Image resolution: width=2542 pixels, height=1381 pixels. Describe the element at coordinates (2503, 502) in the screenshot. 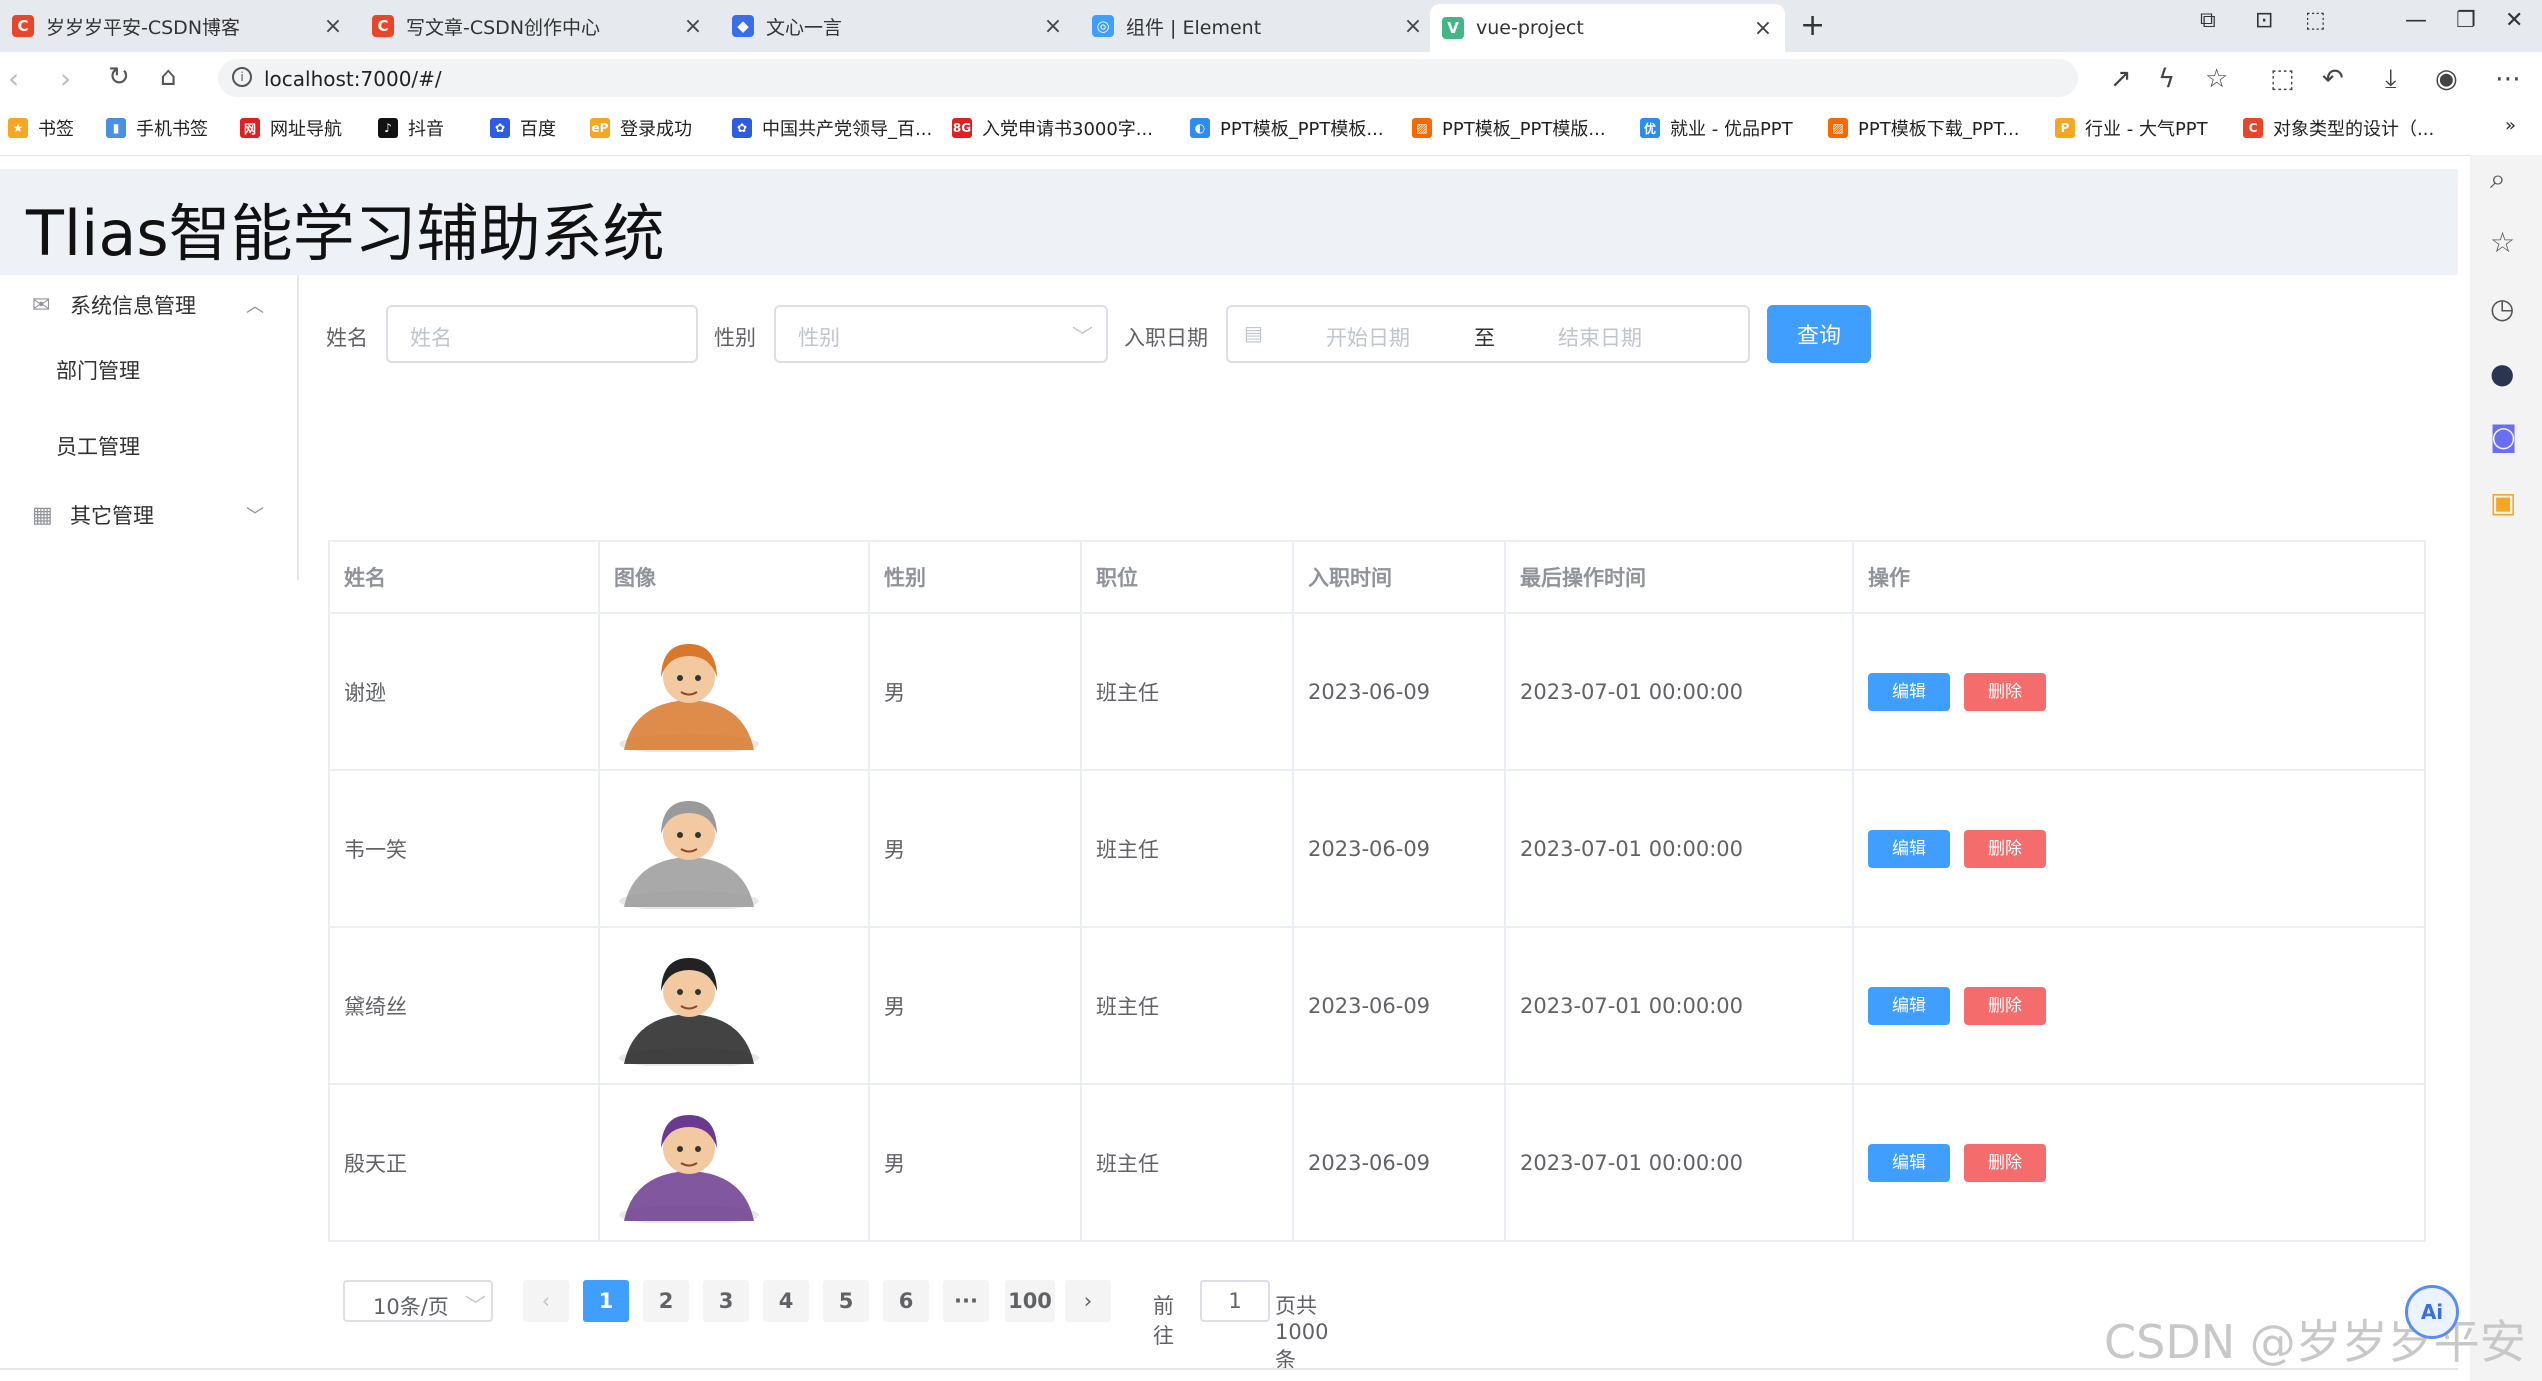

I see `toolbox-icon: ▣` at that location.